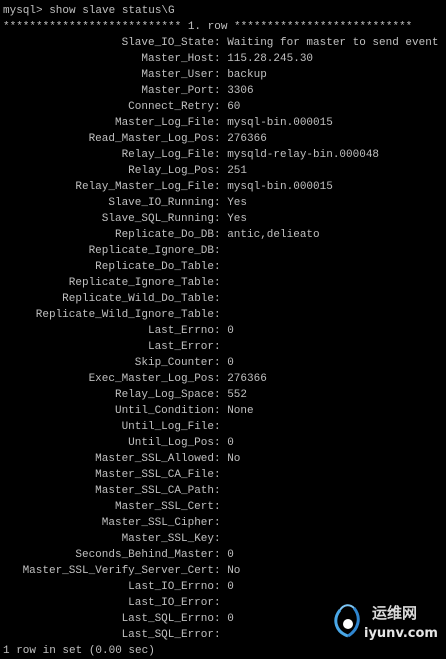 This screenshot has height=659, width=446. What do you see at coordinates (154, 491) in the screenshot?
I see `field-key: Master_SSL_CA_Path` at bounding box center [154, 491].